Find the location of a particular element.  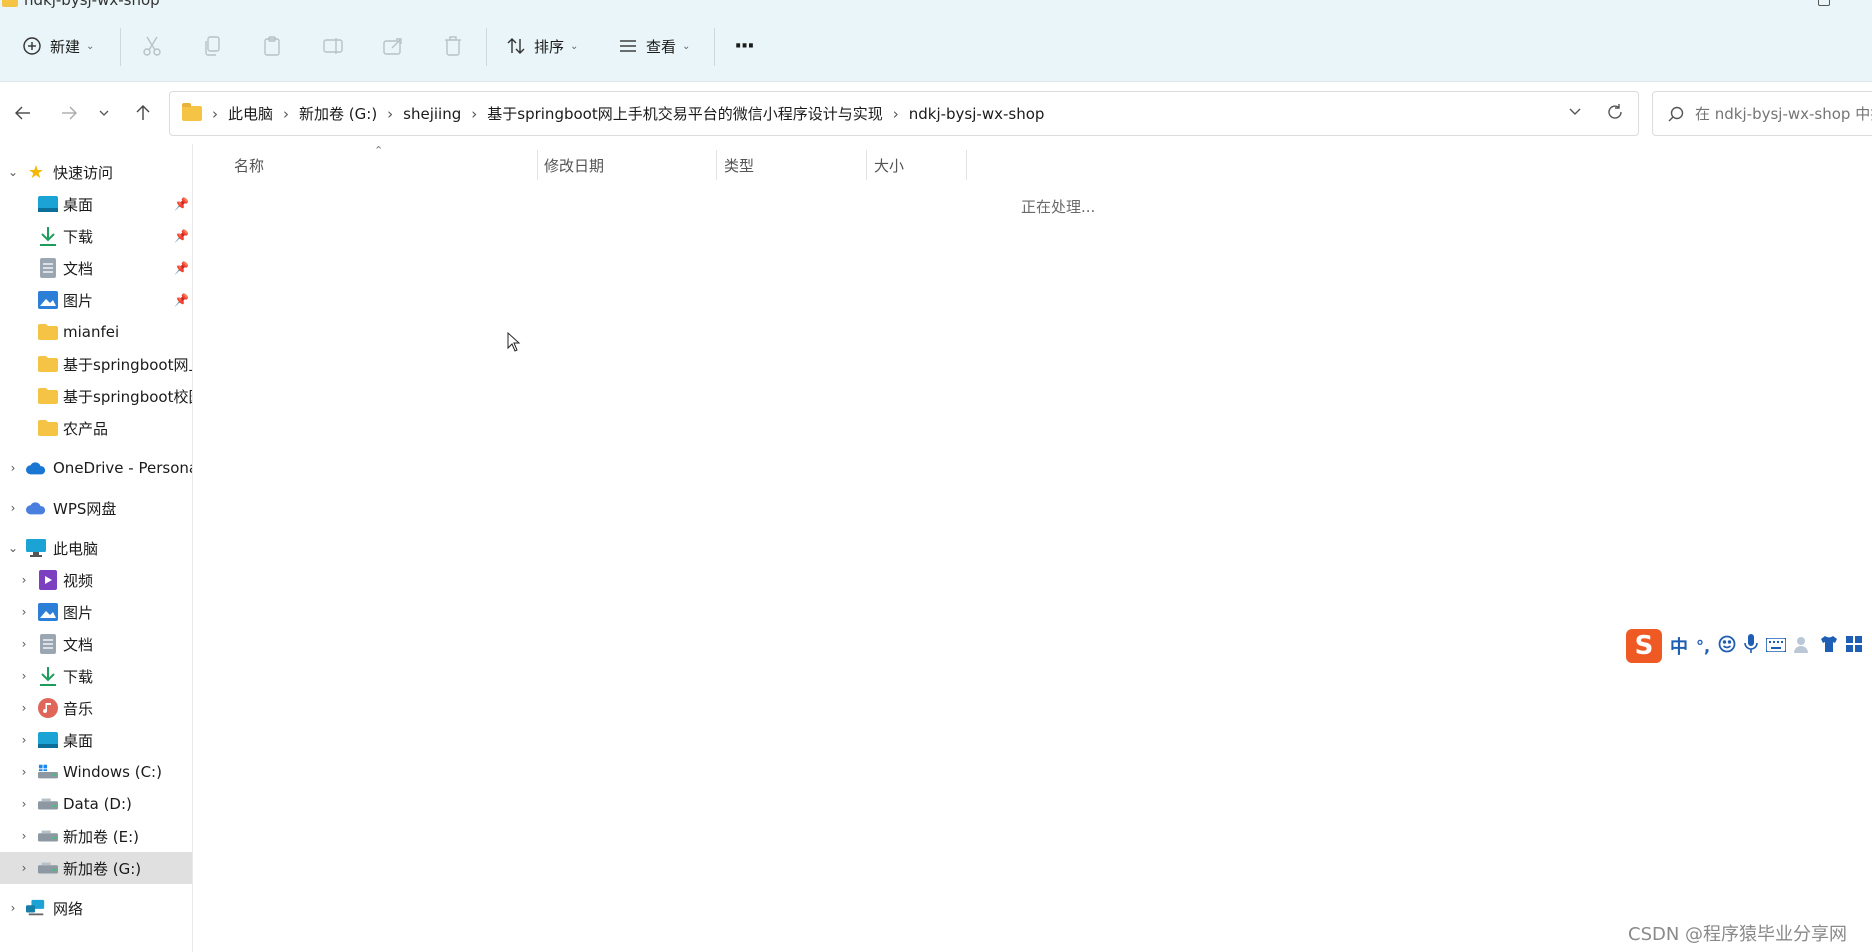

sidebar-item-quick-access: ⌄ ★ 快速访问 is located at coordinates (96, 172).